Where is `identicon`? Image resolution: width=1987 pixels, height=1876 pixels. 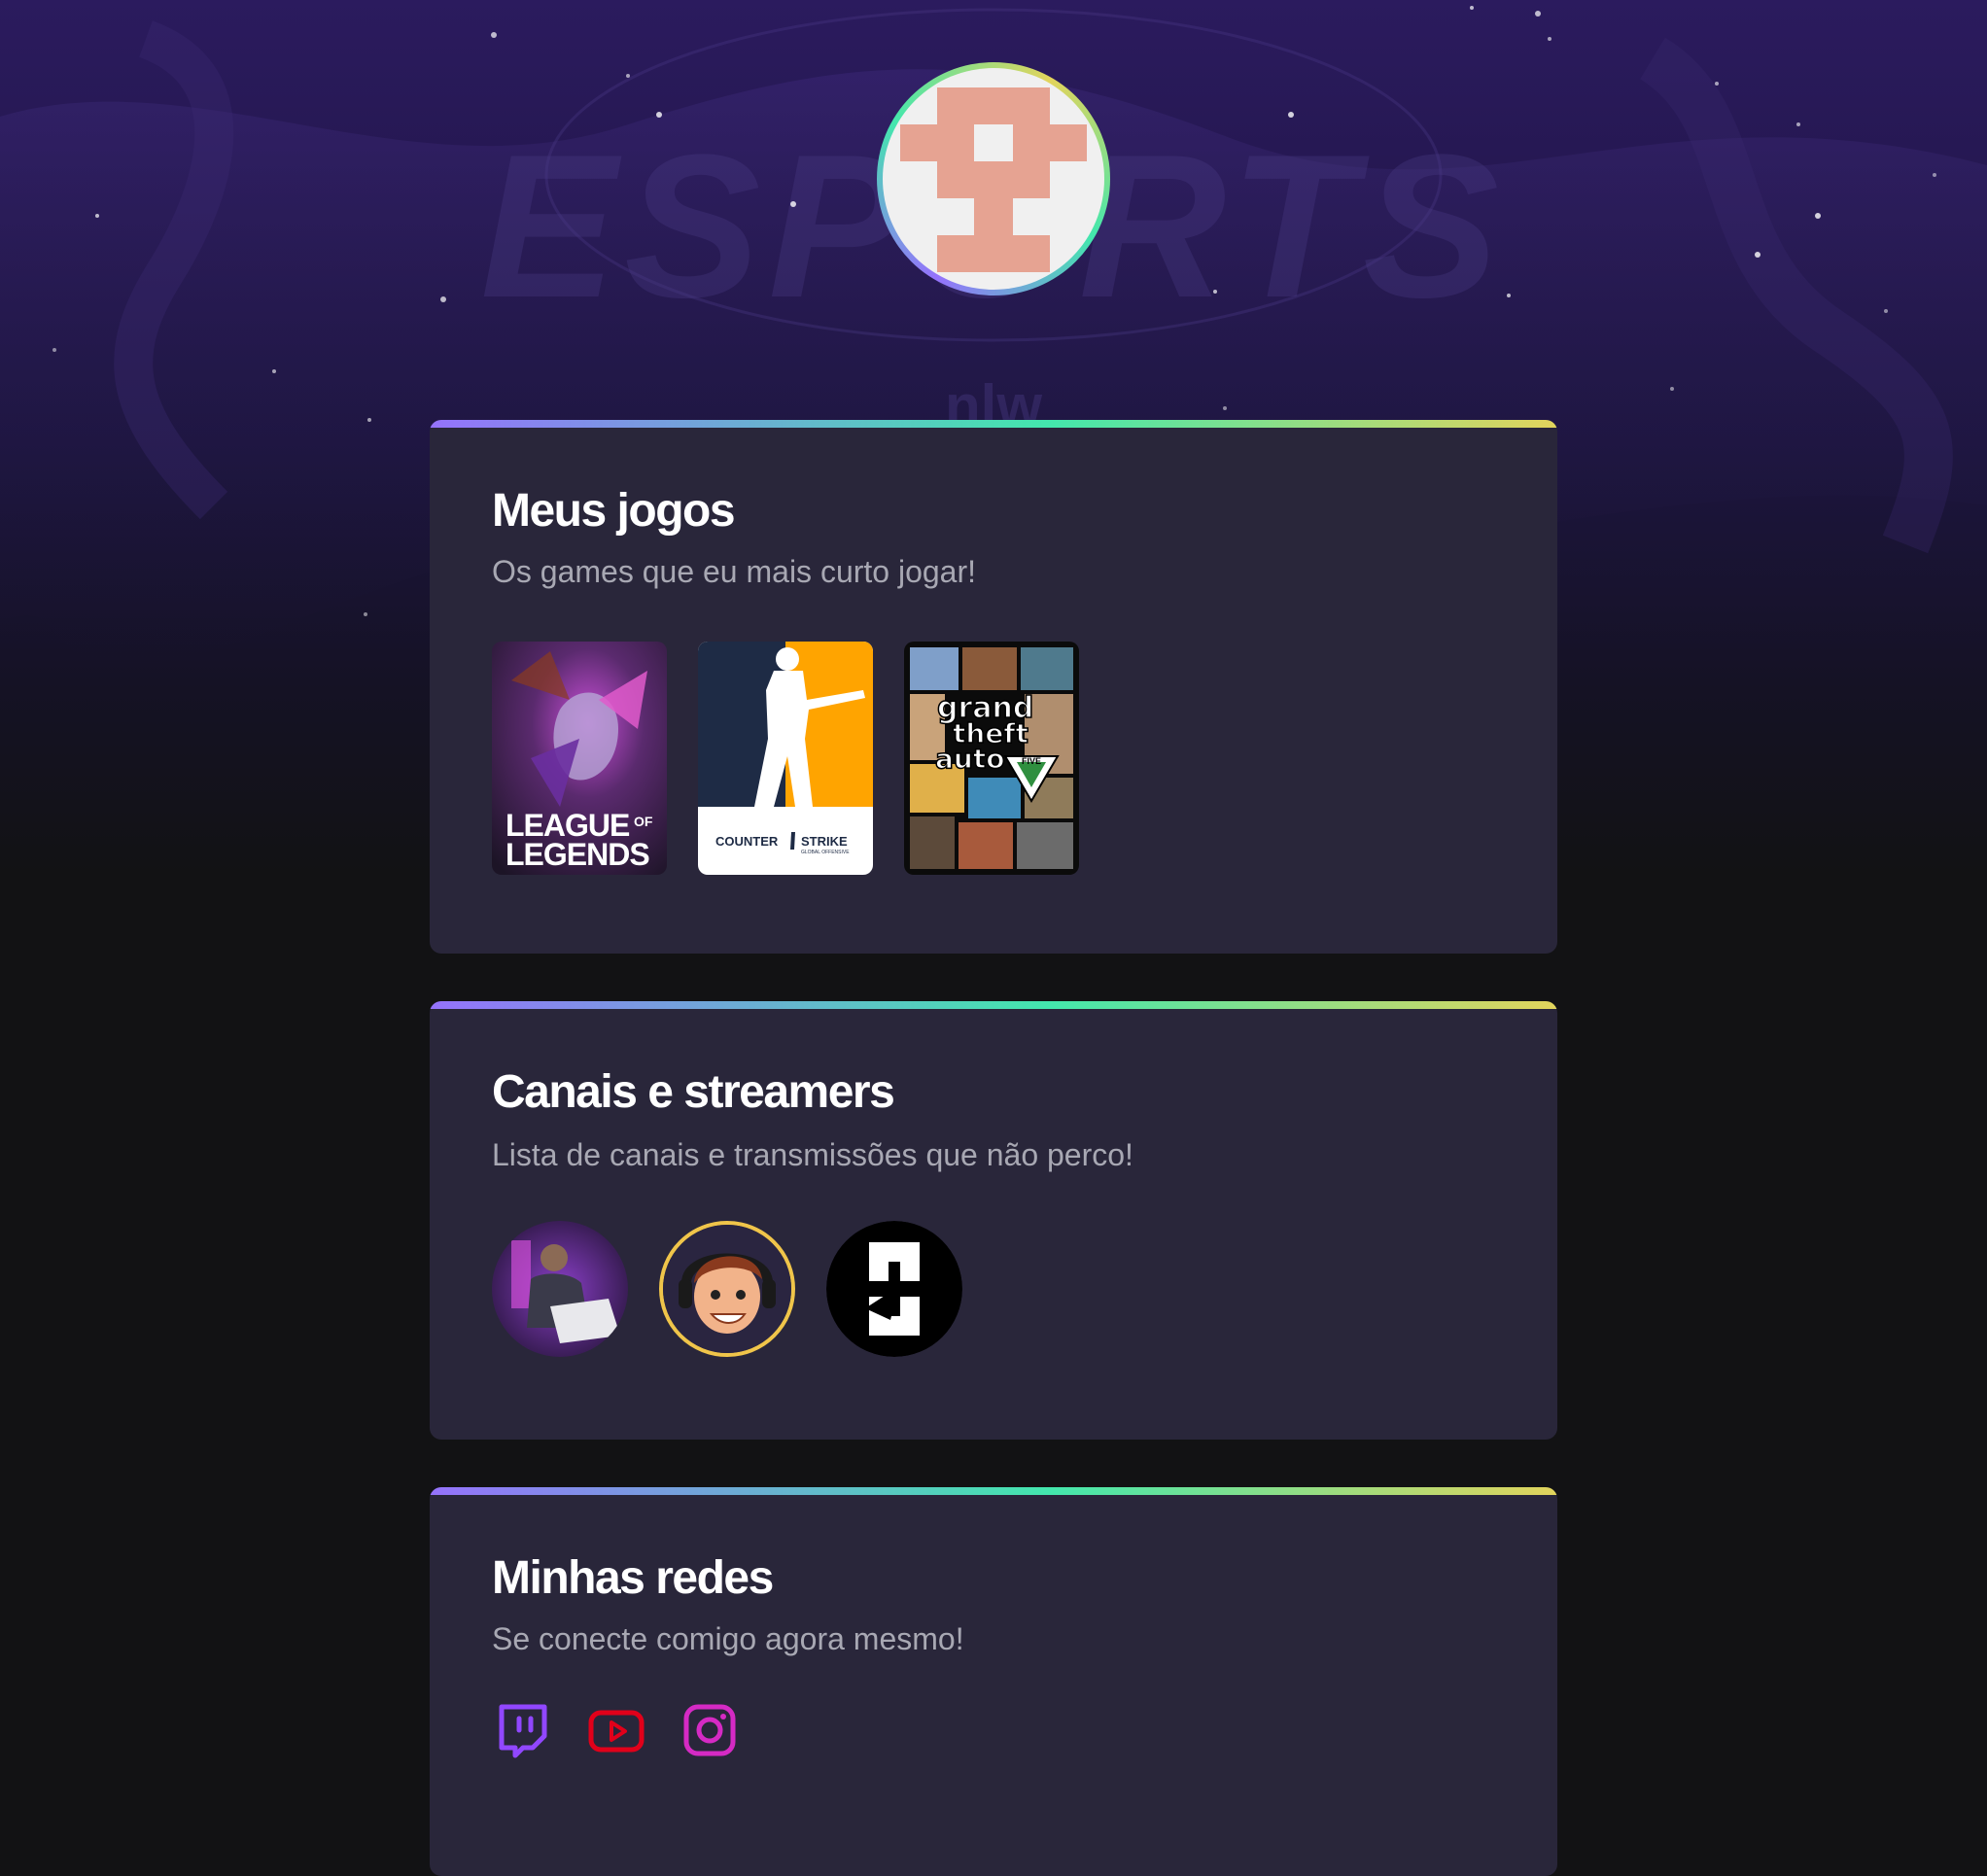
identicon is located at coordinates (993, 179).